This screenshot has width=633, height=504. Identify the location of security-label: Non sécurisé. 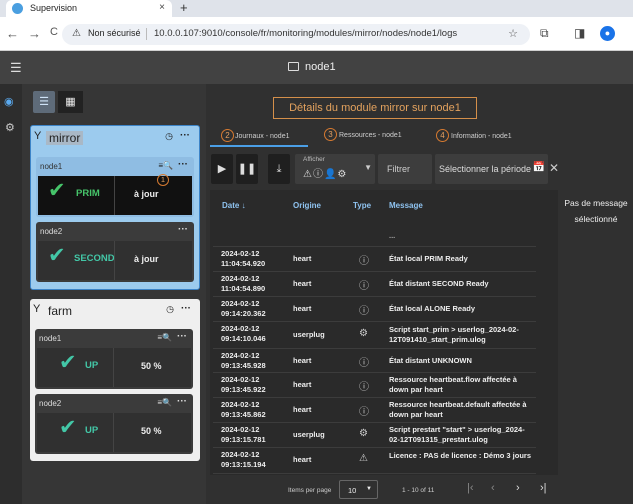
(114, 33).